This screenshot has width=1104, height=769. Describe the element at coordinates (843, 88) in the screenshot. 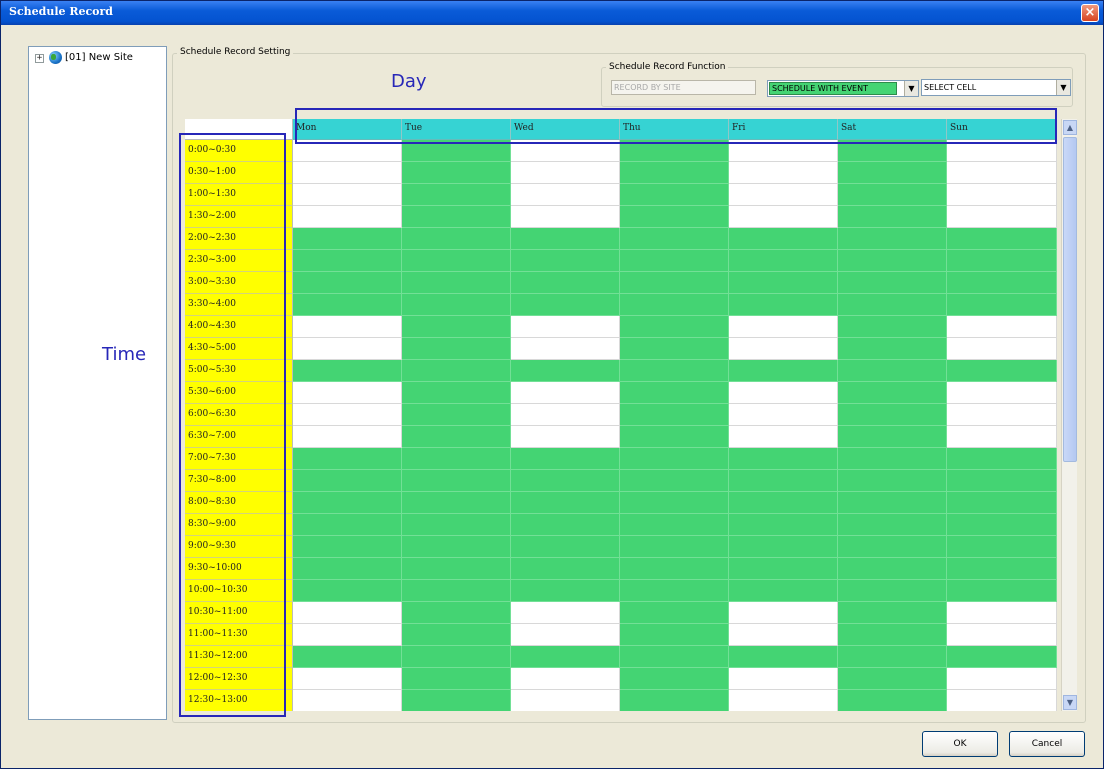

I see `record-mode-select: SCHEDULE WITH EVENT ▼` at that location.